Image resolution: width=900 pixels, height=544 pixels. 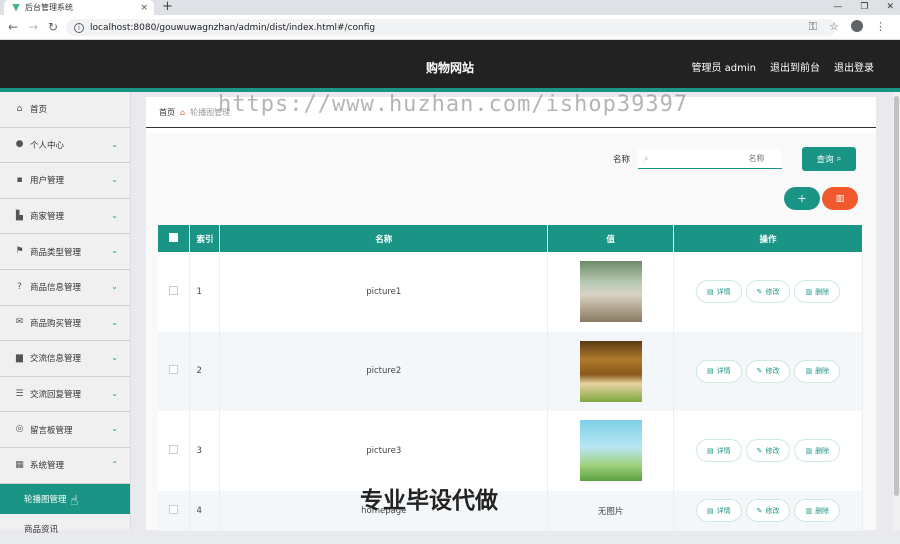 What do you see at coordinates (79, 7) in the screenshot?
I see `browser-tab: 后台管理系统 ×` at bounding box center [79, 7].